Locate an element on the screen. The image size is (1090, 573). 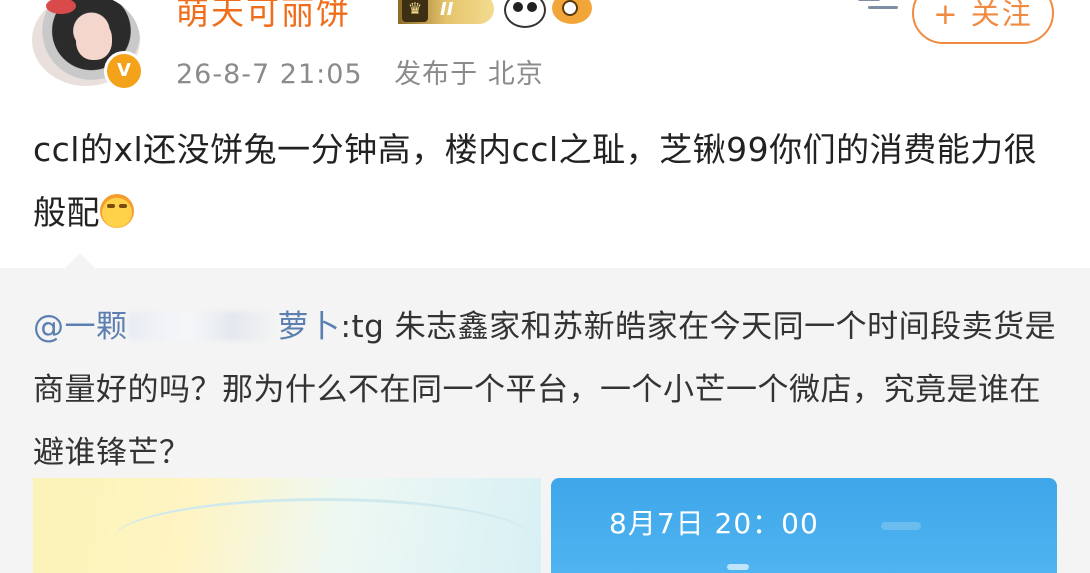
post-timestamp: 26-8-7 21:05 is located at coordinates (269, 74).